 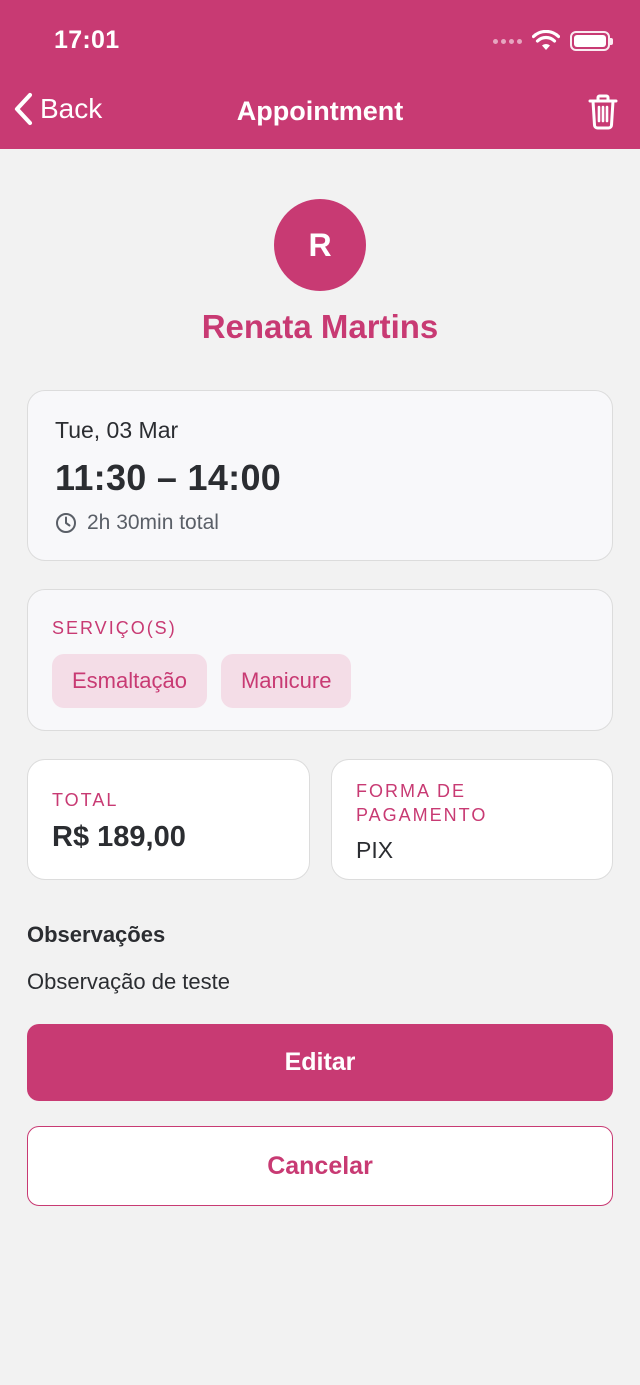 I want to click on payment-method-label: FORMA DE PAGAMENTO, so click(x=422, y=803).